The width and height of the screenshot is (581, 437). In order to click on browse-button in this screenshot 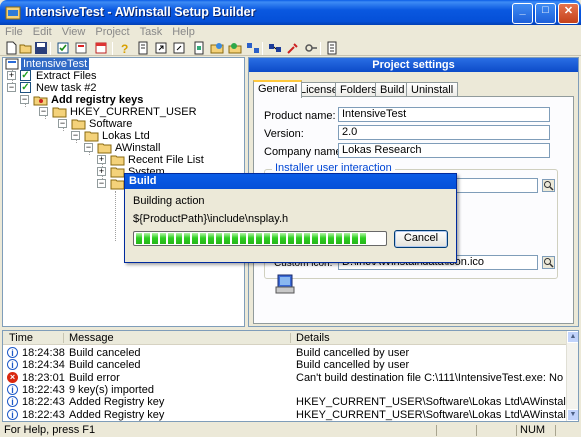, I will do `click(548, 185)`.